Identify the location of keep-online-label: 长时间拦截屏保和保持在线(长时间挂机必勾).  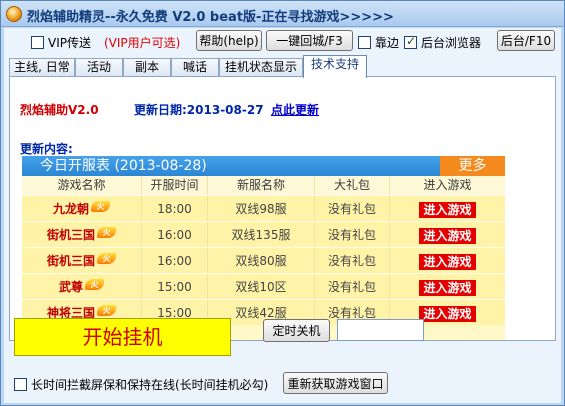
(150, 385).